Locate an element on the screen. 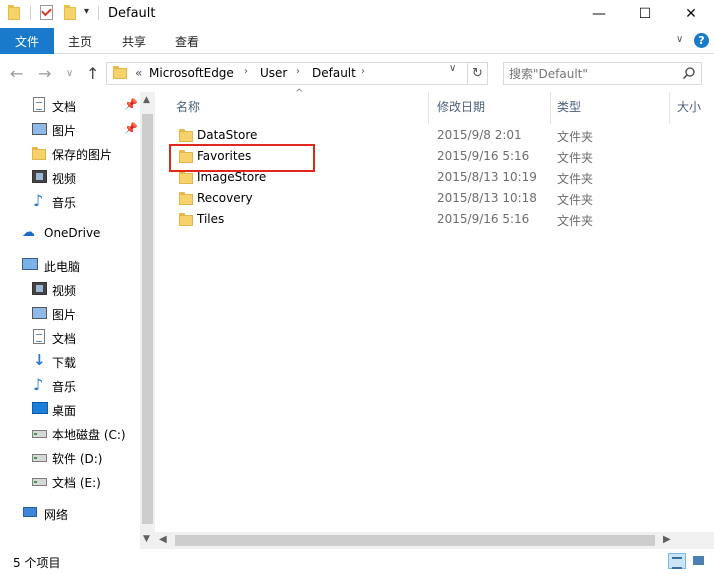  pictures-icon is located at coordinates (39, 313).